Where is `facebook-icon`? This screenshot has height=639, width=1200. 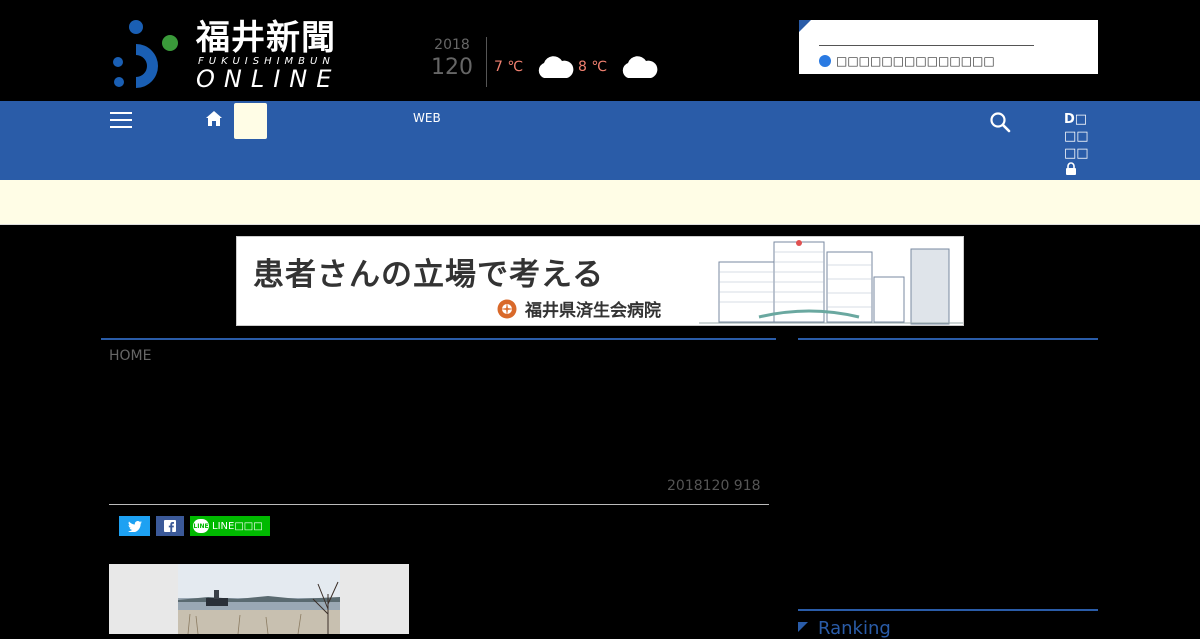
facebook-icon is located at coordinates (170, 526).